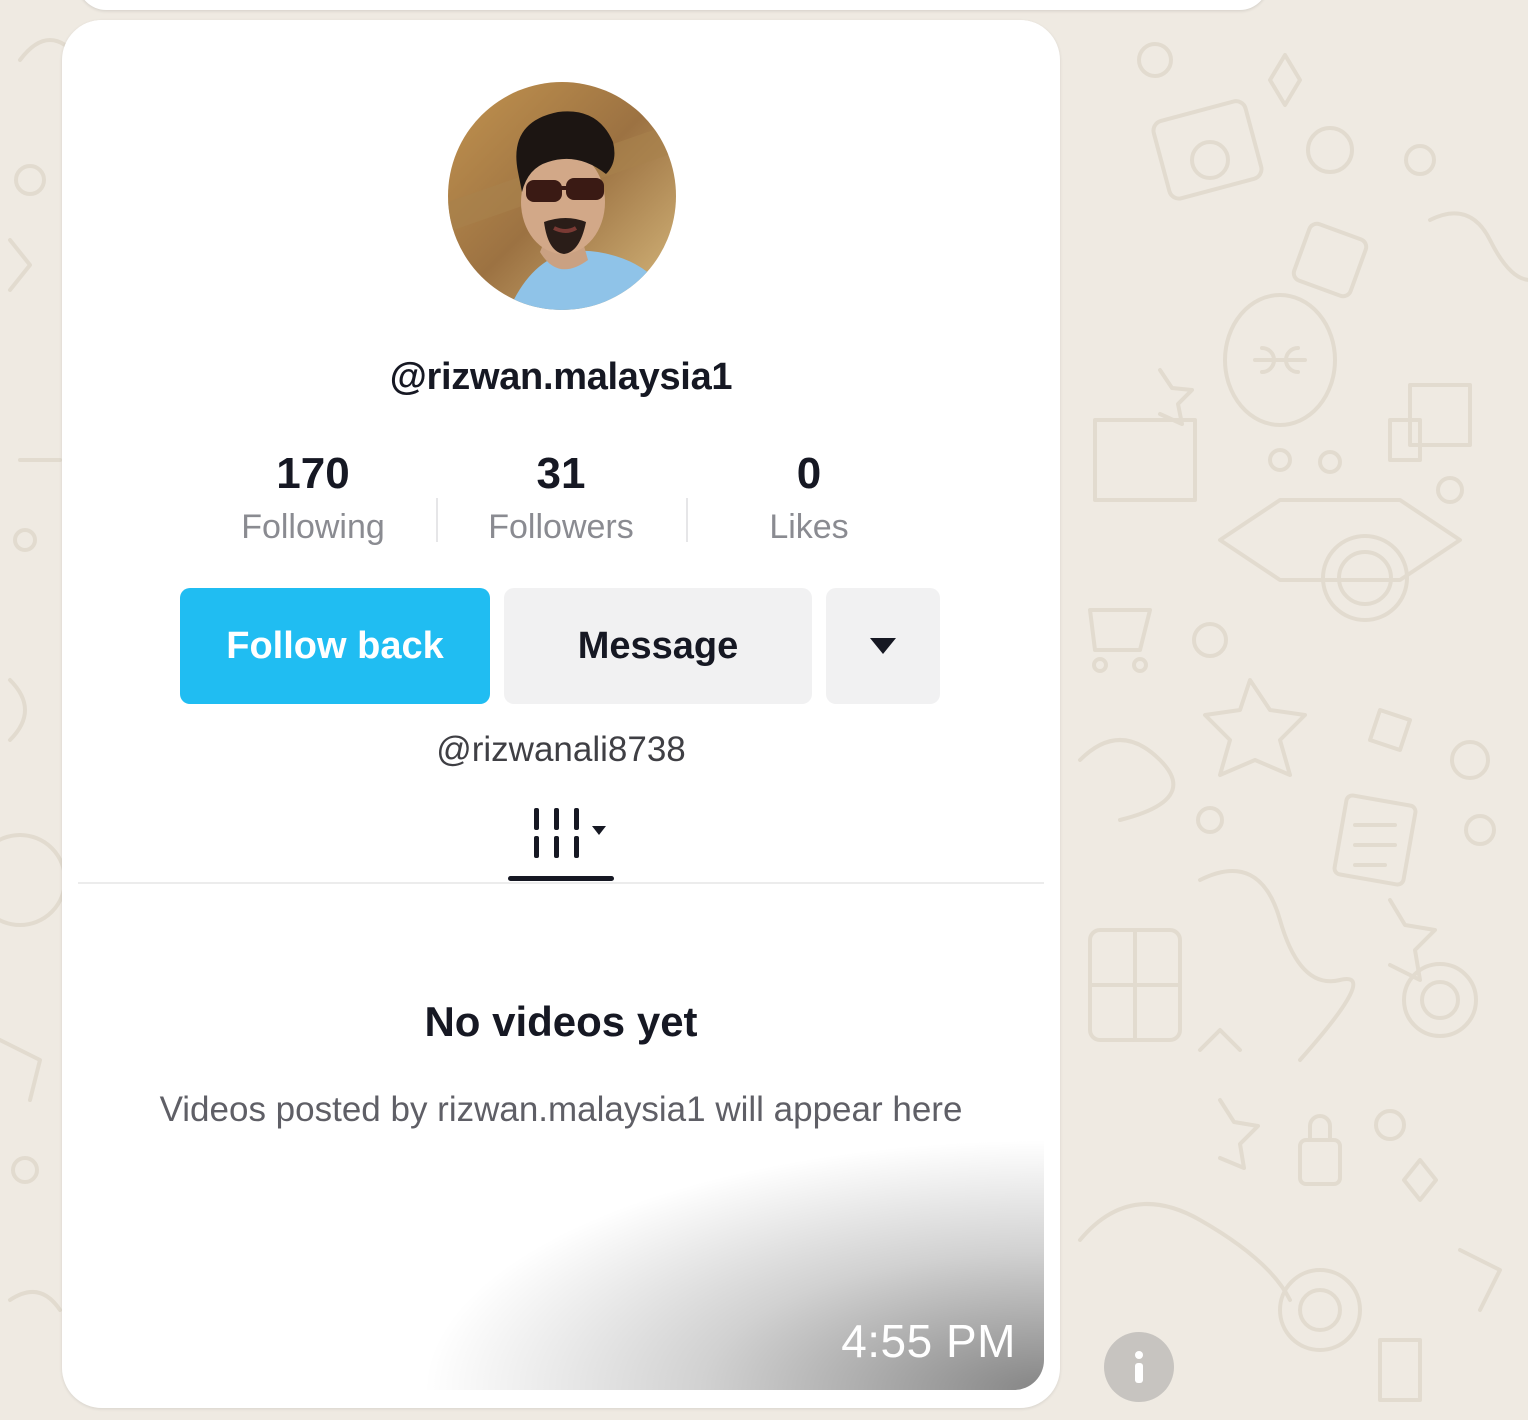 This screenshot has width=1528, height=1420. I want to click on profile-avatar, so click(562, 196).